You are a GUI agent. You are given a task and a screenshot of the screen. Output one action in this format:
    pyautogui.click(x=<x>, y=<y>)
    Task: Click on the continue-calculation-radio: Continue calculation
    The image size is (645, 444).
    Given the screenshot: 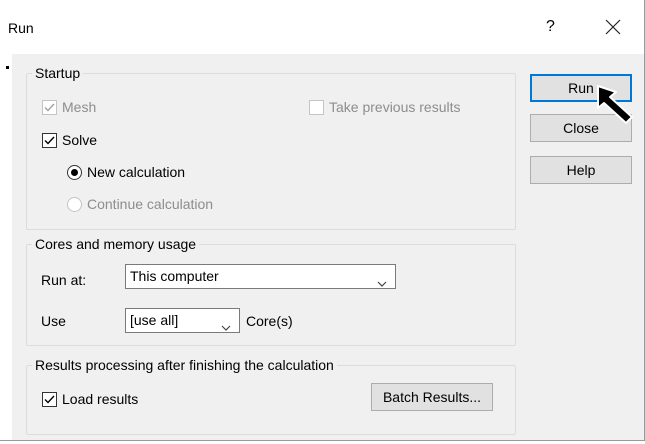 What is the action you would take?
    pyautogui.click(x=140, y=204)
    